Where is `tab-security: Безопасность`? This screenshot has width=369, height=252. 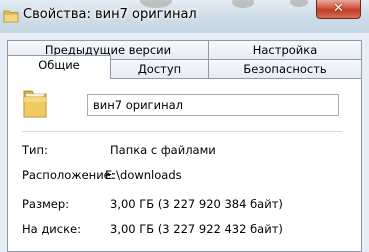
tab-security: Безопасность is located at coordinates (285, 69).